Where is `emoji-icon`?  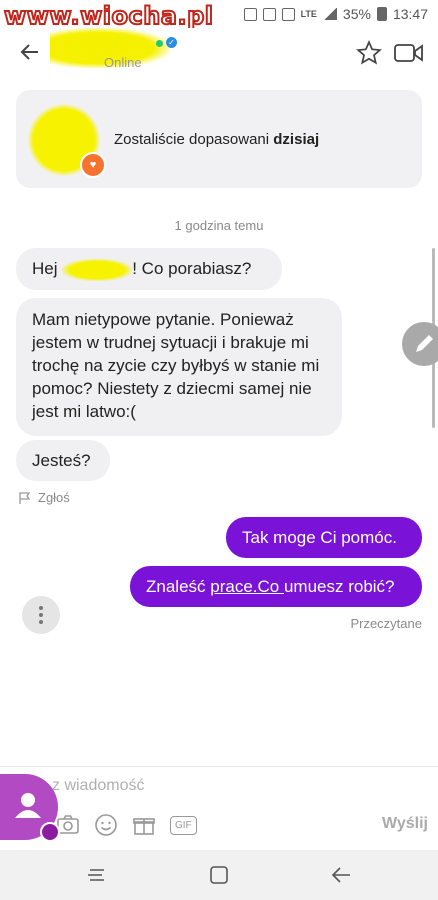 emoji-icon is located at coordinates (106, 825).